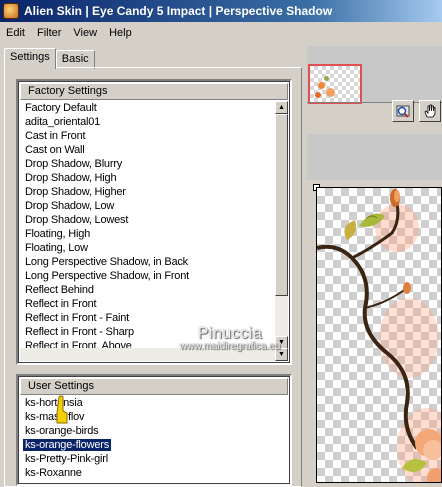 Image resolution: width=442 pixels, height=487 pixels. I want to click on tab-settings-label: Settings, so click(30, 57).